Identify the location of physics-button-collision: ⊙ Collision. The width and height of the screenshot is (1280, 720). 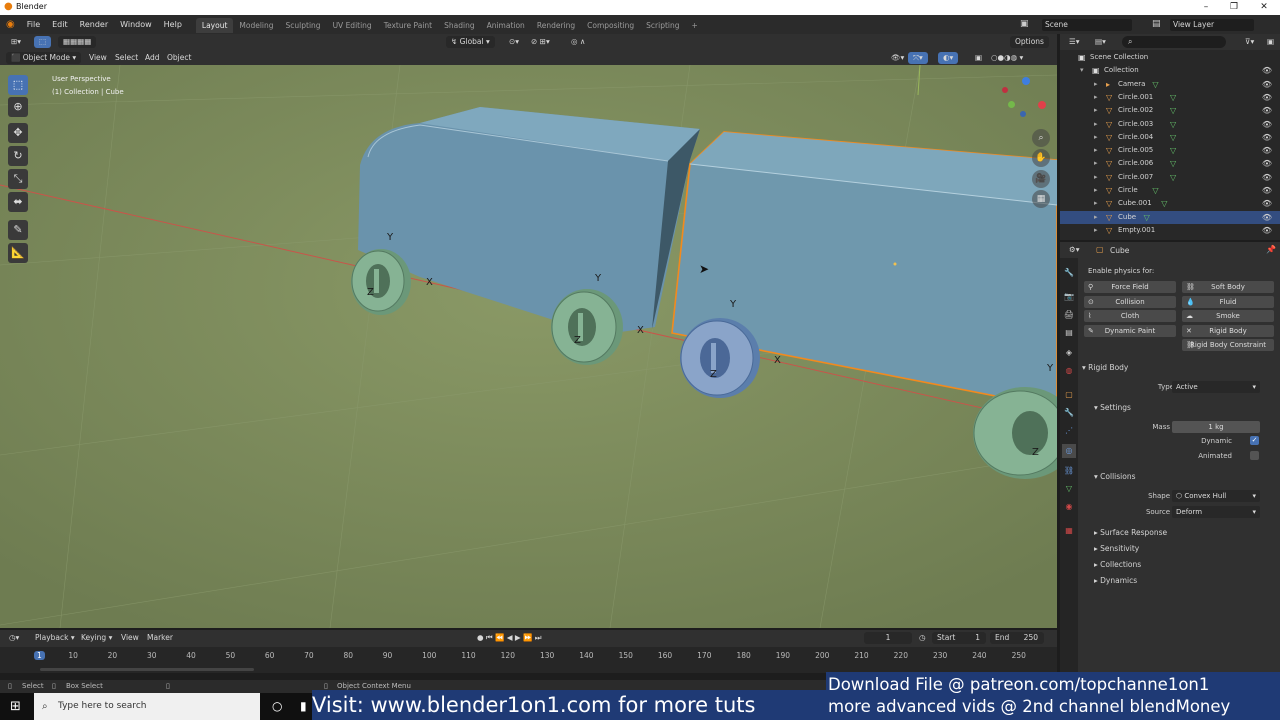
(1130, 301).